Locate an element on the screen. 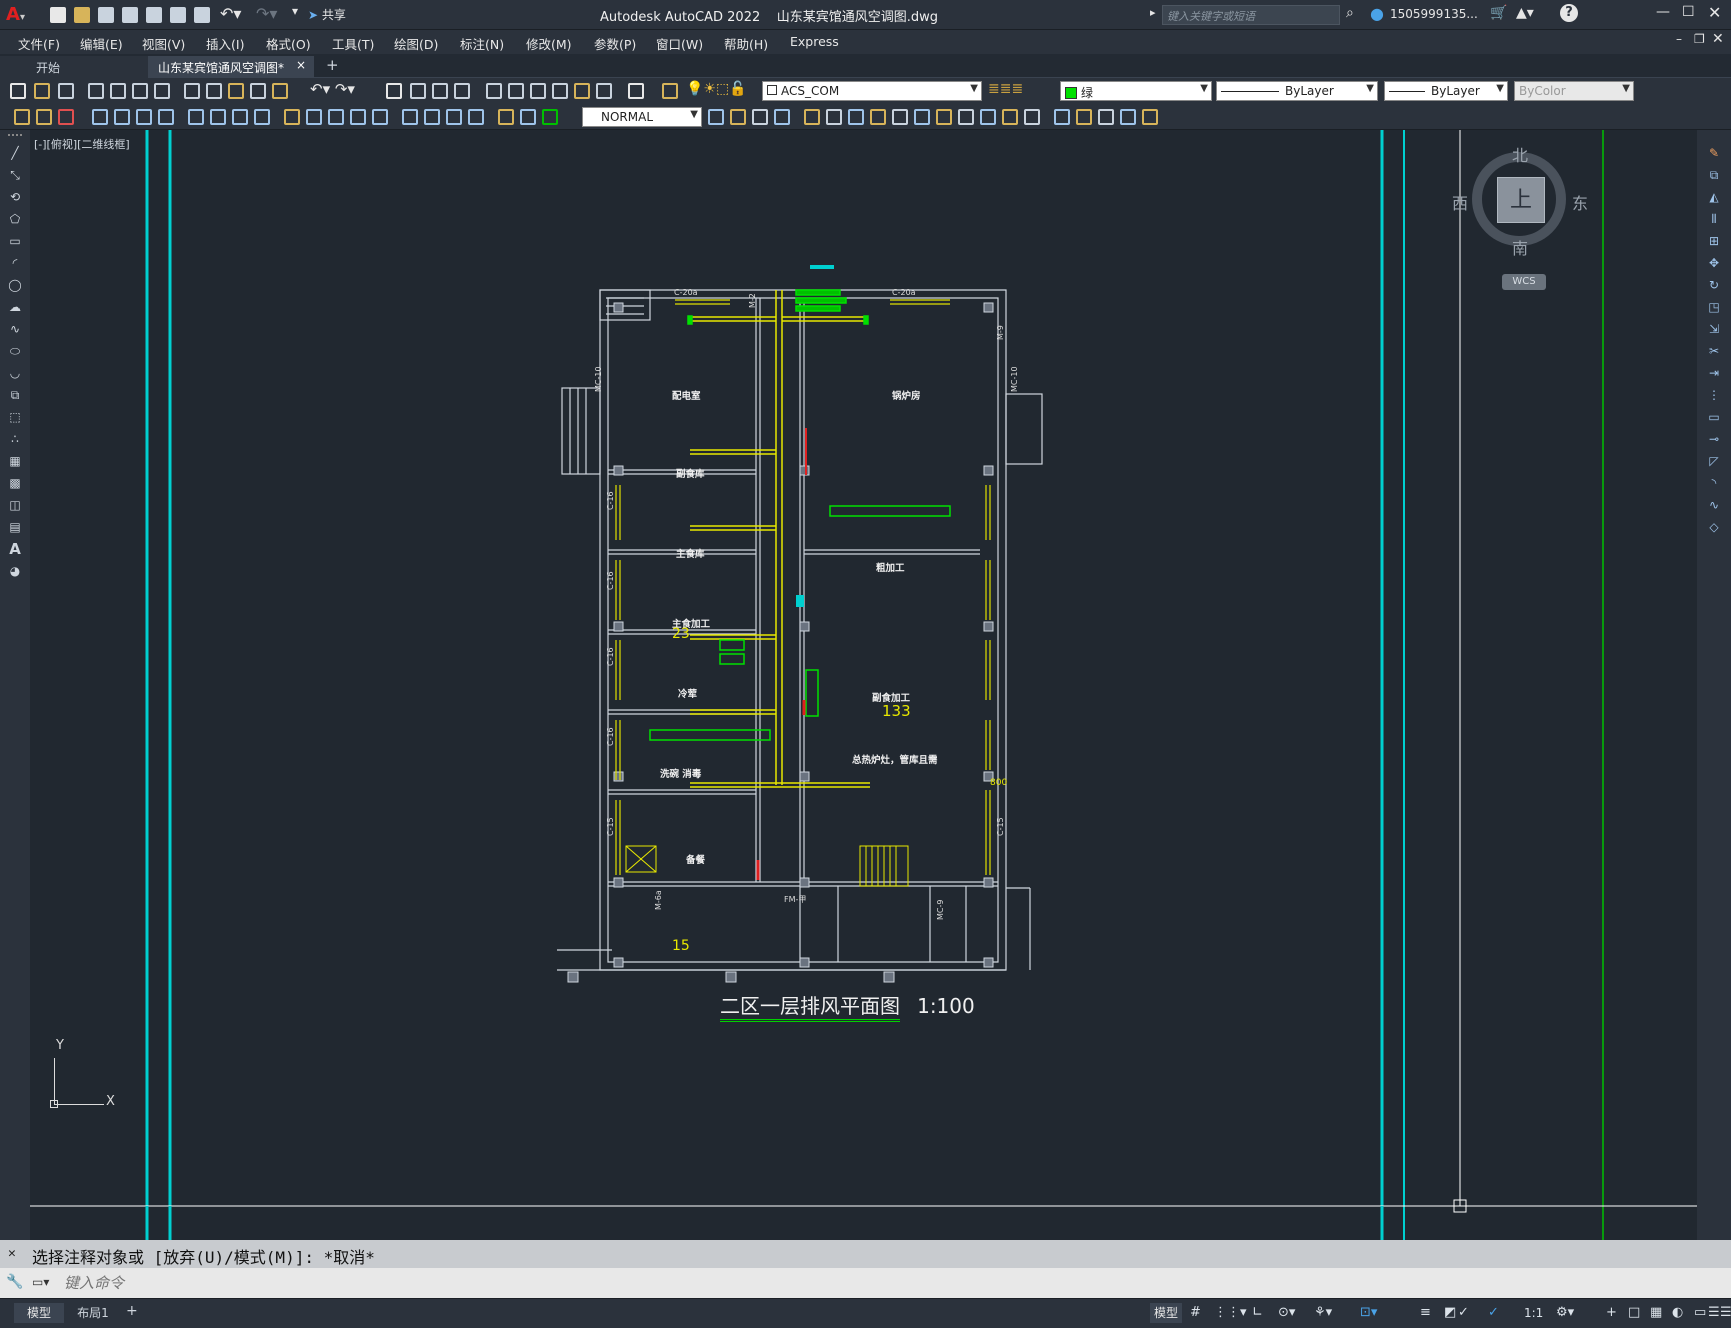  center-mark-icon is located at coordinates (432, 117).